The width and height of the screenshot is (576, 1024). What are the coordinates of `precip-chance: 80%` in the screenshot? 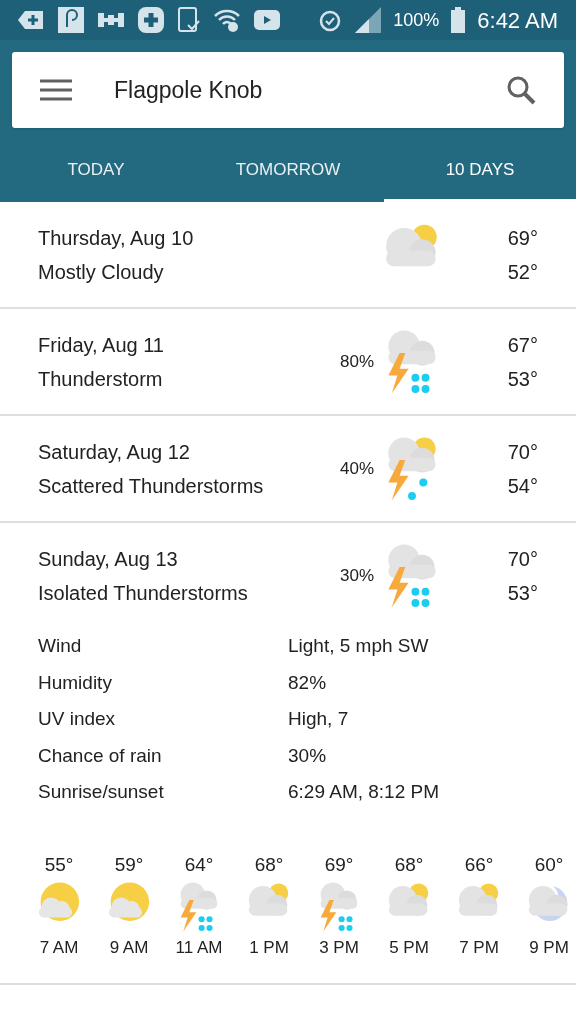 It's located at (356, 361).